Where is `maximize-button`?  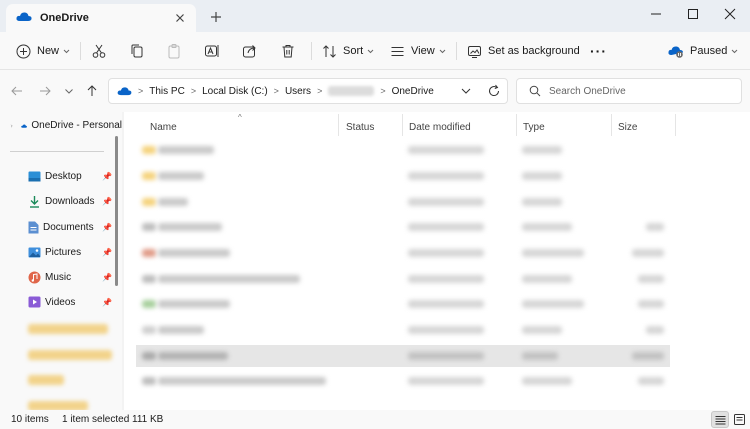
maximize-button is located at coordinates (693, 14).